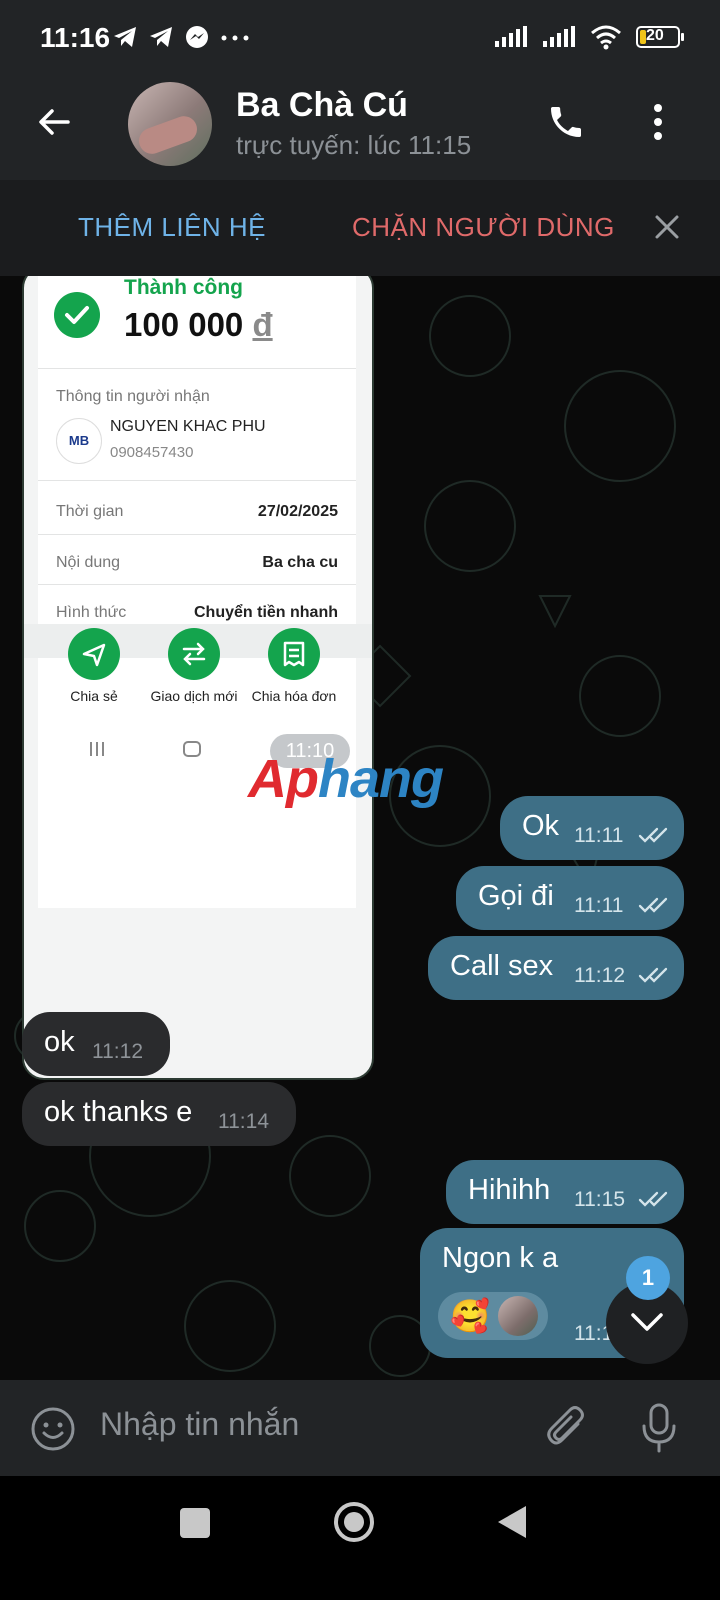  Describe the element at coordinates (500, 1258) in the screenshot. I see `message-text: Ngon k a` at that location.